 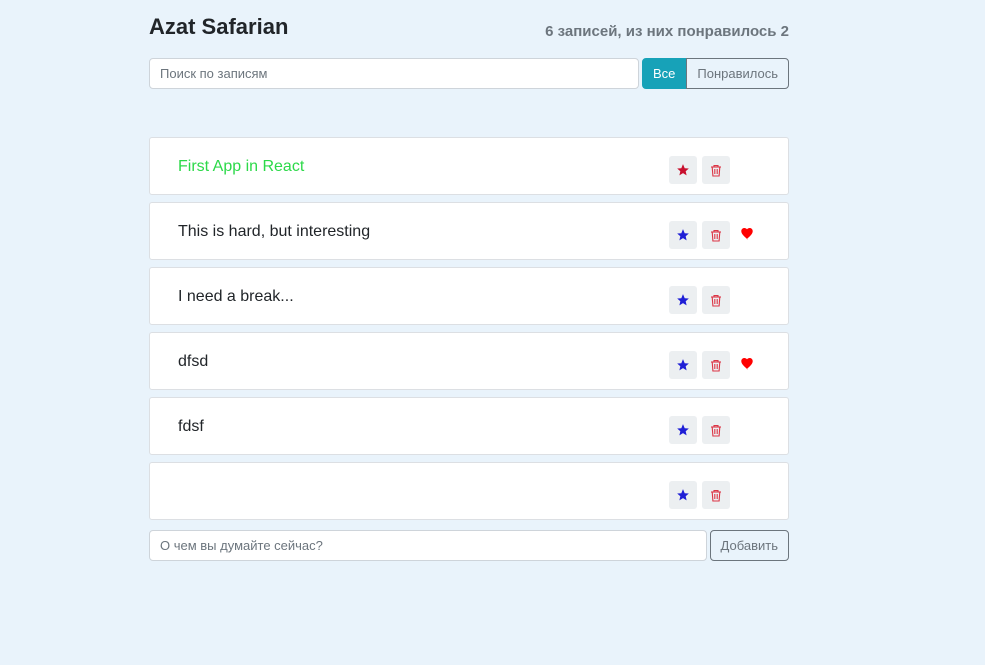 What do you see at coordinates (667, 31) in the screenshot?
I see `post-count-summary: 6 записей, из них понравилось 2` at bounding box center [667, 31].